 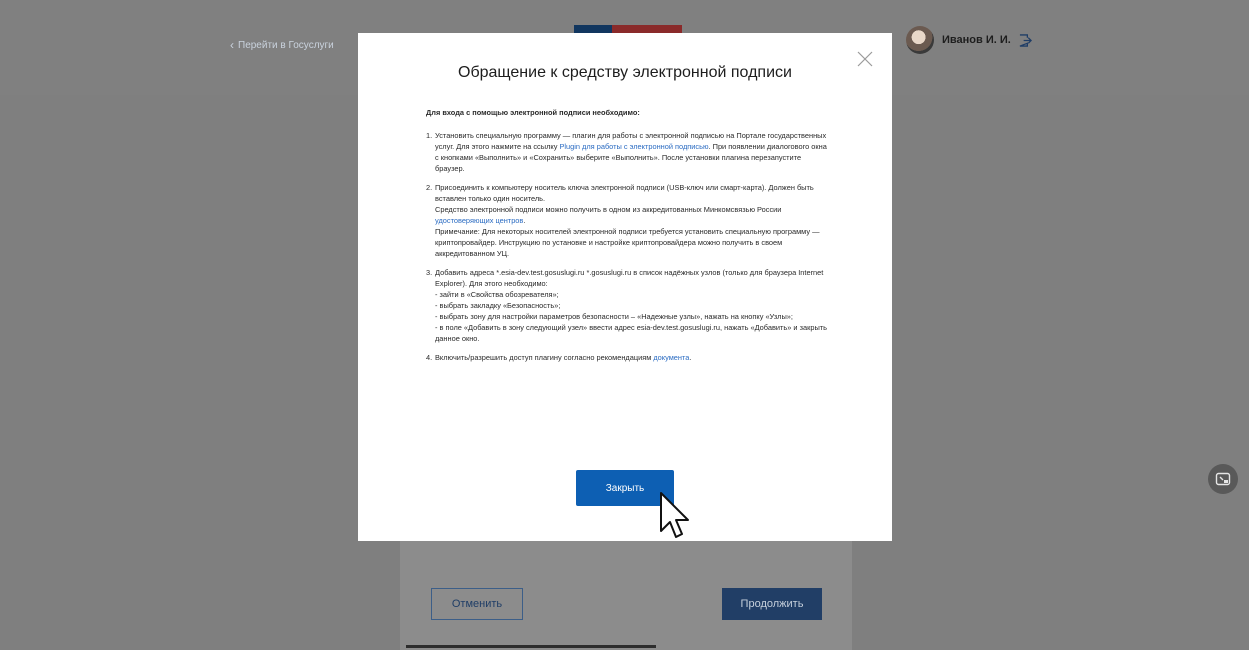 What do you see at coordinates (477, 604) in the screenshot?
I see `cancel-button: Отменить` at bounding box center [477, 604].